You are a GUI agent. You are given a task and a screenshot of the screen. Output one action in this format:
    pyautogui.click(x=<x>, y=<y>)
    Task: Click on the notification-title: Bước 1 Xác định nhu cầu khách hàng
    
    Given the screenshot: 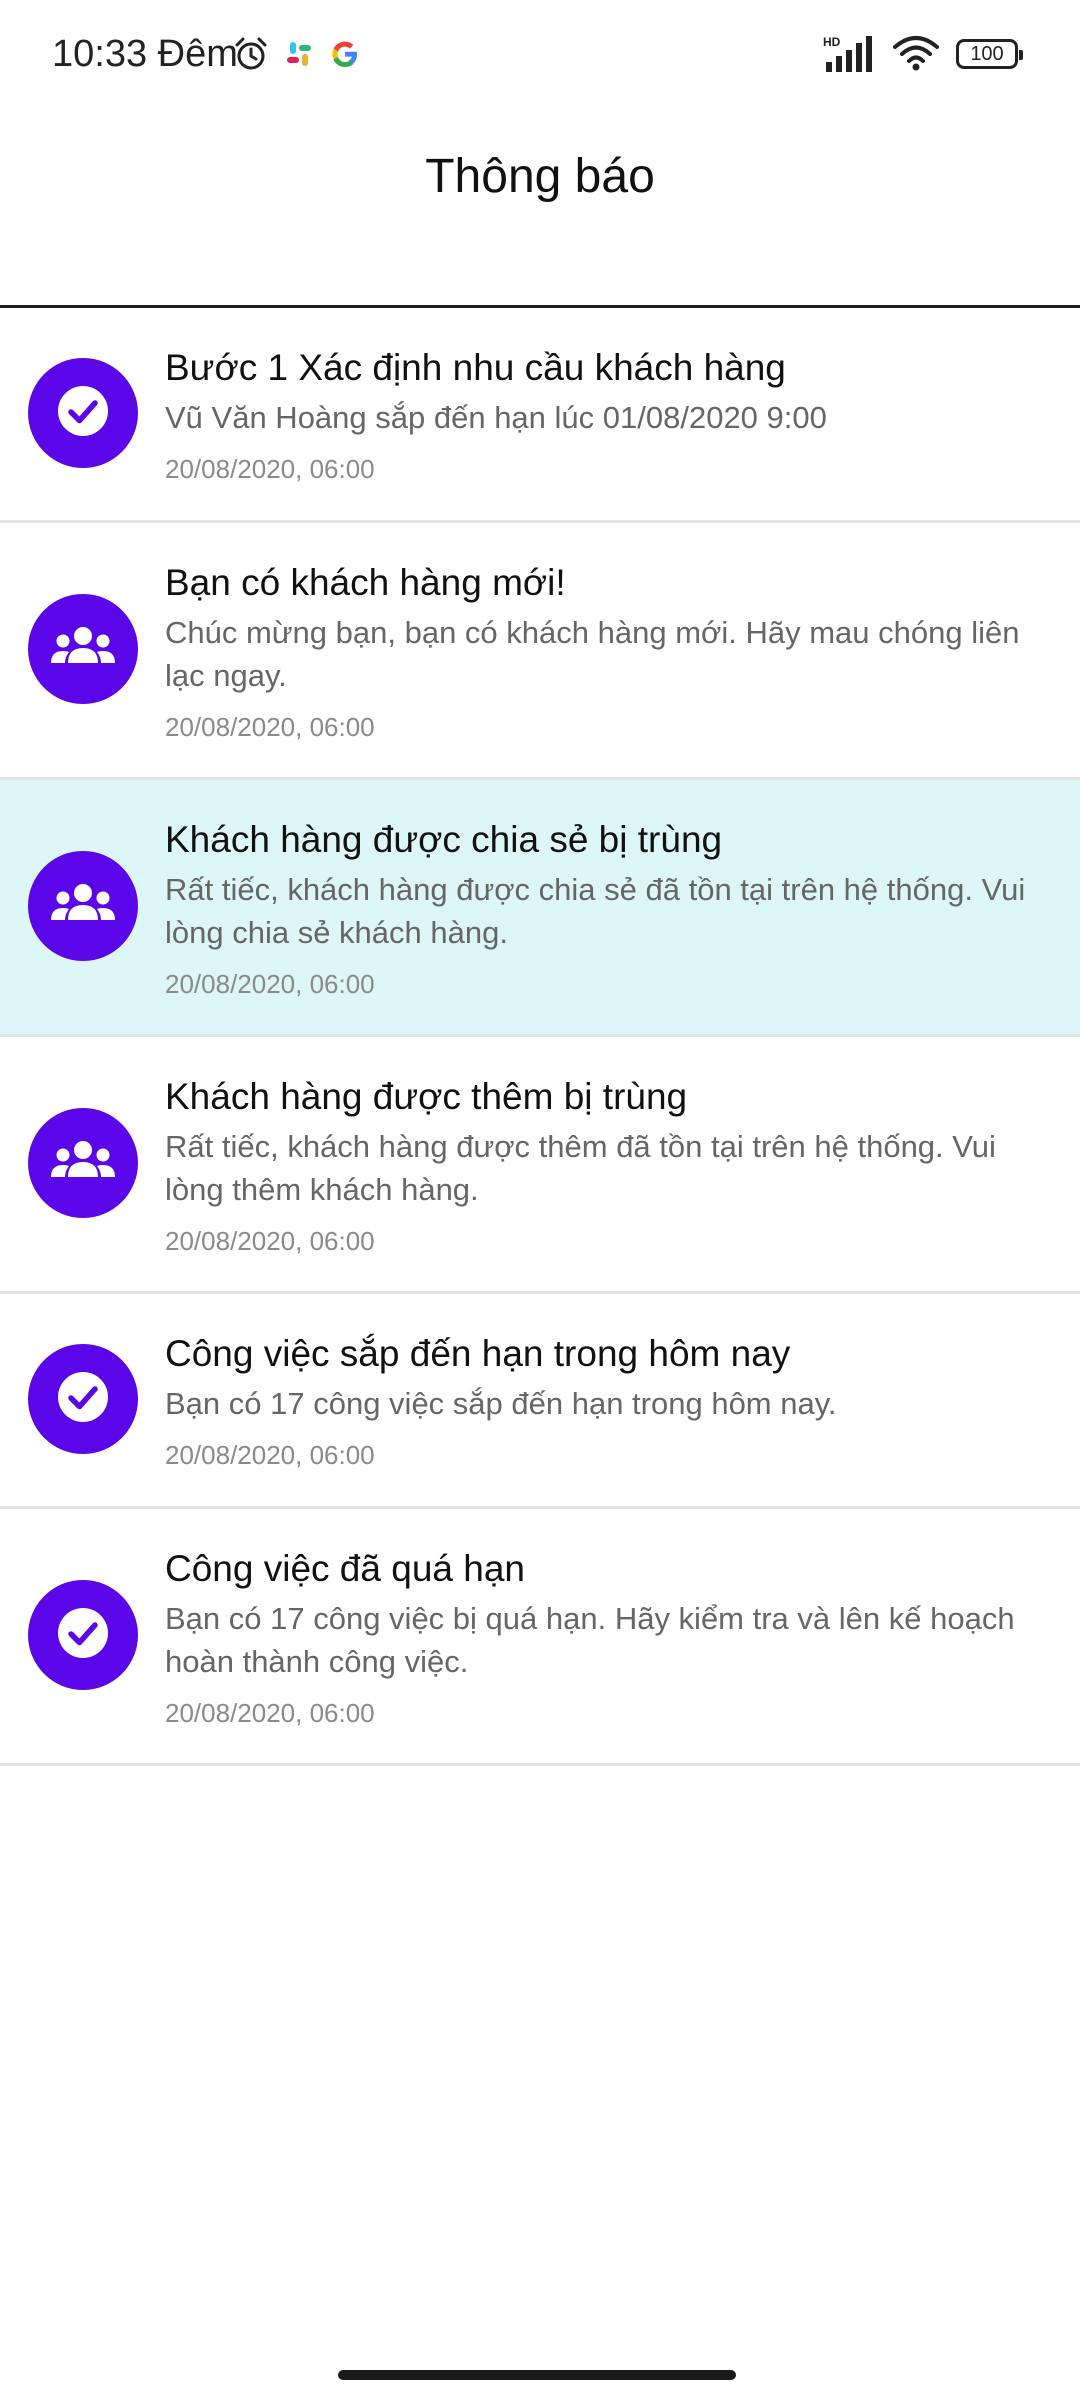 What is the action you would take?
    pyautogui.click(x=475, y=367)
    